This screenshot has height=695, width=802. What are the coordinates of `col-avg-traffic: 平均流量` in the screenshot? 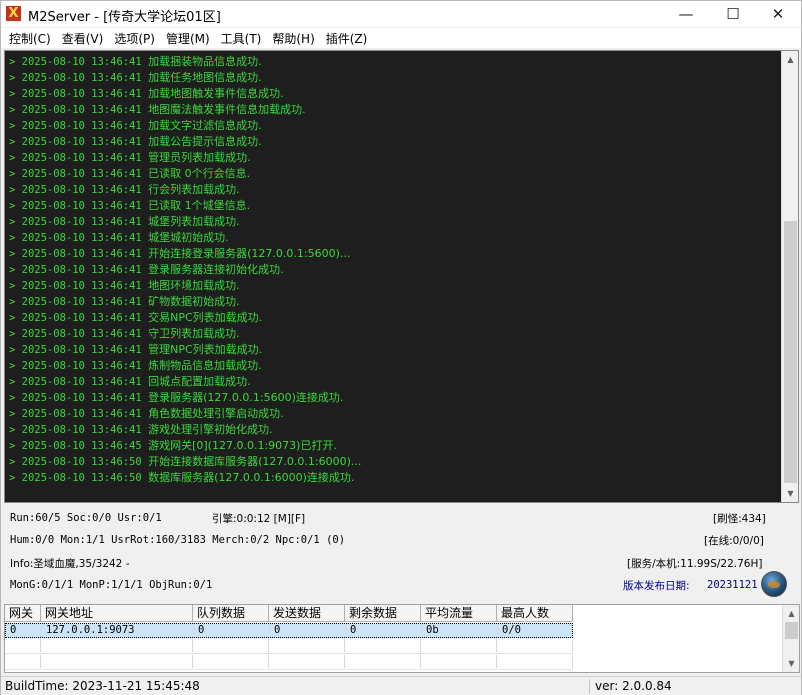 It's located at (459, 613).